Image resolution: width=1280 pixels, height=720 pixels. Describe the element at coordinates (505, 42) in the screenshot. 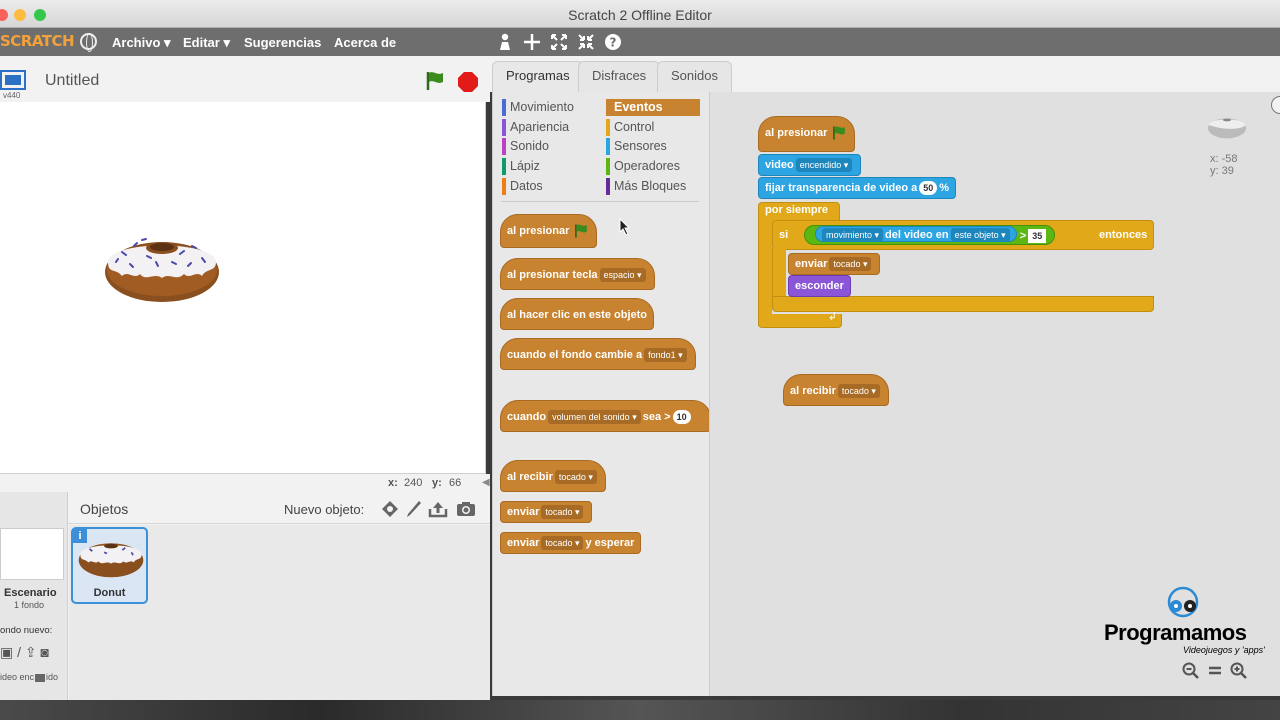

I see `duplicate-icon` at that location.